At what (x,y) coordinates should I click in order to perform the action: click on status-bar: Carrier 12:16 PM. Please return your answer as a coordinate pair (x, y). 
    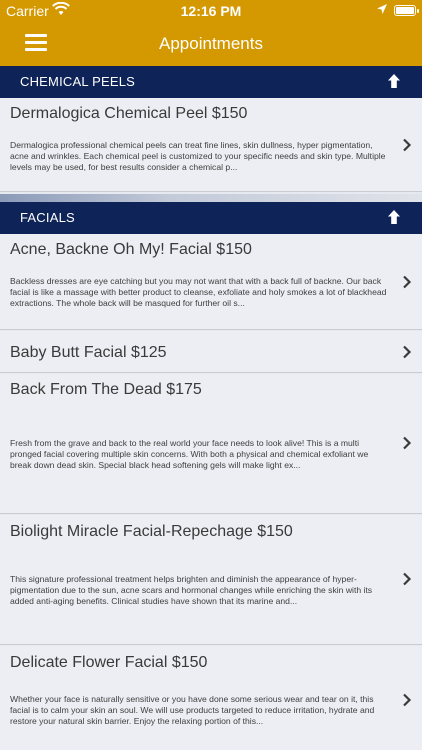
    Looking at the image, I should click on (211, 11).